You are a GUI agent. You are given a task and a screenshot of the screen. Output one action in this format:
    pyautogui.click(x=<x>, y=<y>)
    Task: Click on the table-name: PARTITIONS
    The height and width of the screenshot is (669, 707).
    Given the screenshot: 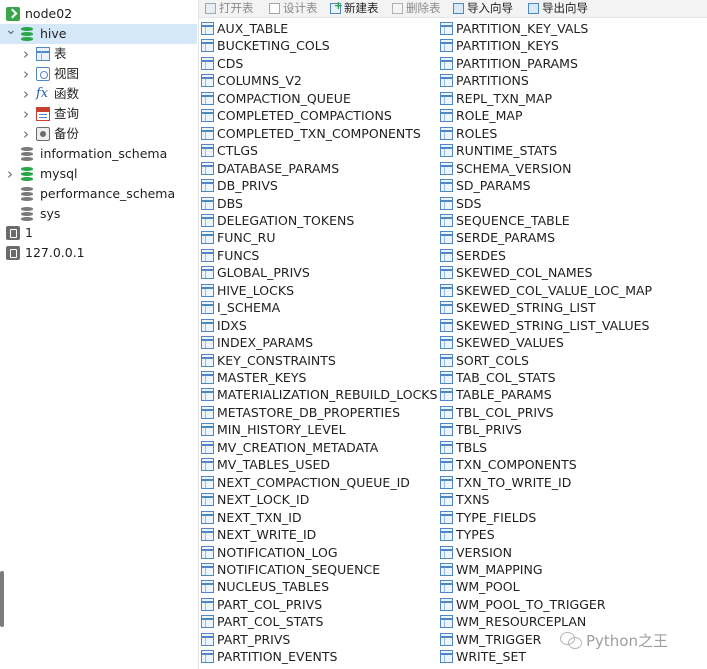 What is the action you would take?
    pyautogui.click(x=492, y=81)
    